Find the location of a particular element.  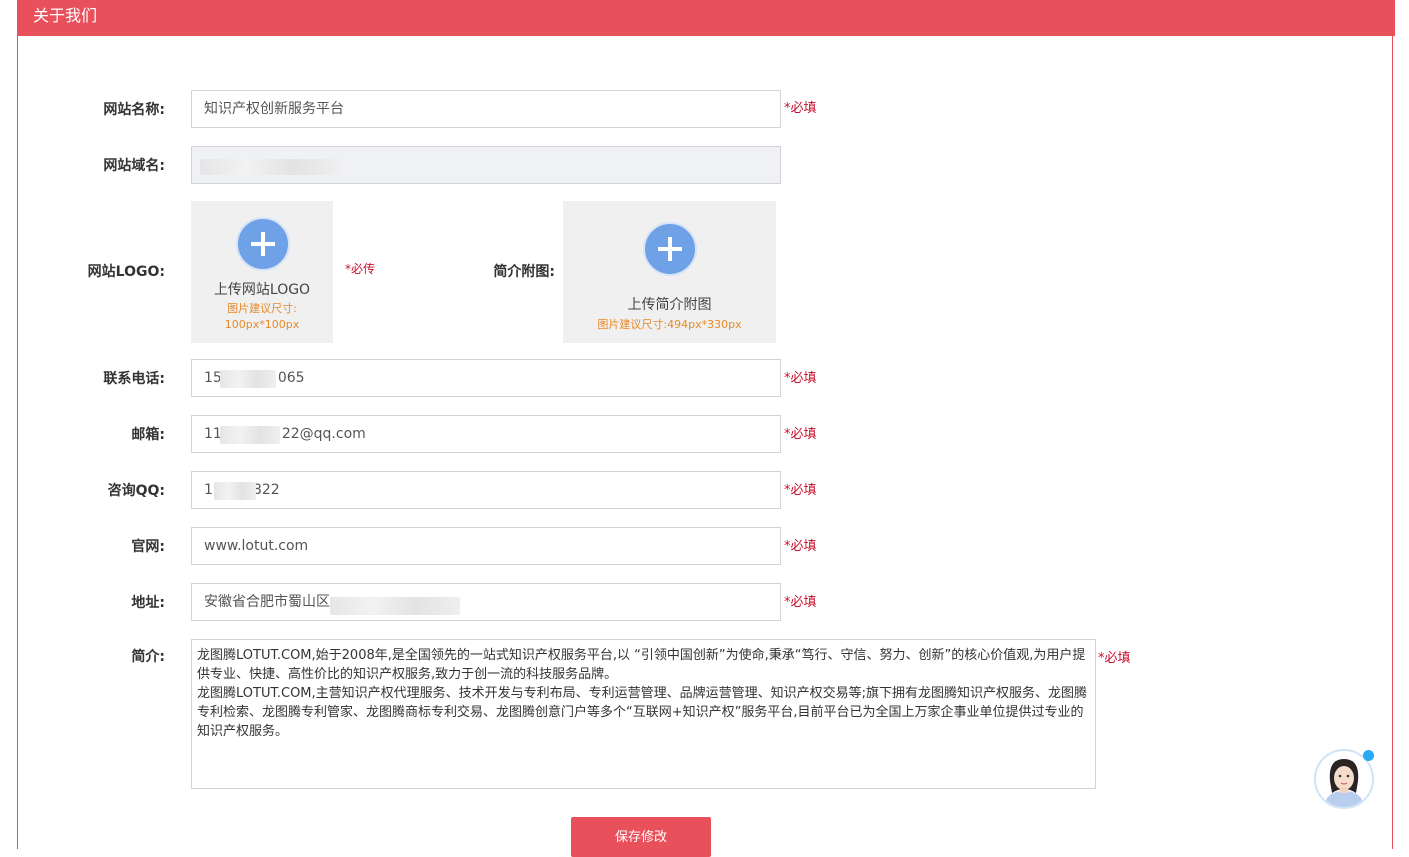

site-name-label: 网站名称: is located at coordinates (134, 110).